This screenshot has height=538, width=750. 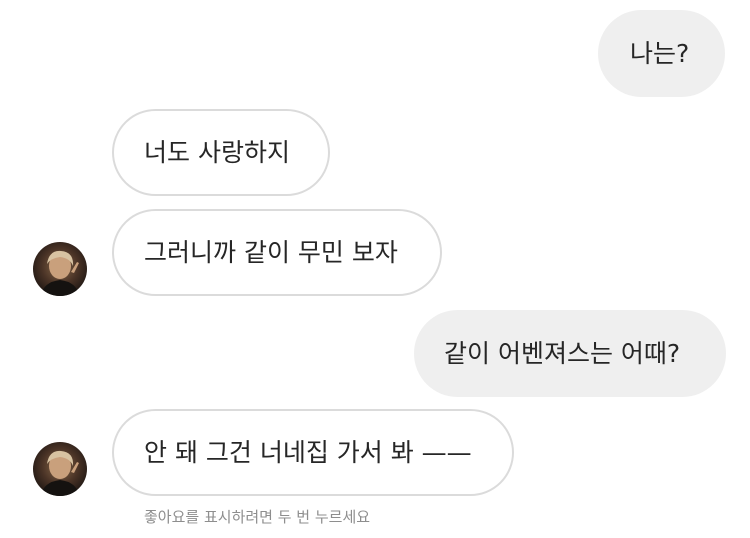 What do you see at coordinates (257, 517) in the screenshot?
I see `double-tap-like-hint: 좋아요를 표시하려면 두 번 누르세요` at bounding box center [257, 517].